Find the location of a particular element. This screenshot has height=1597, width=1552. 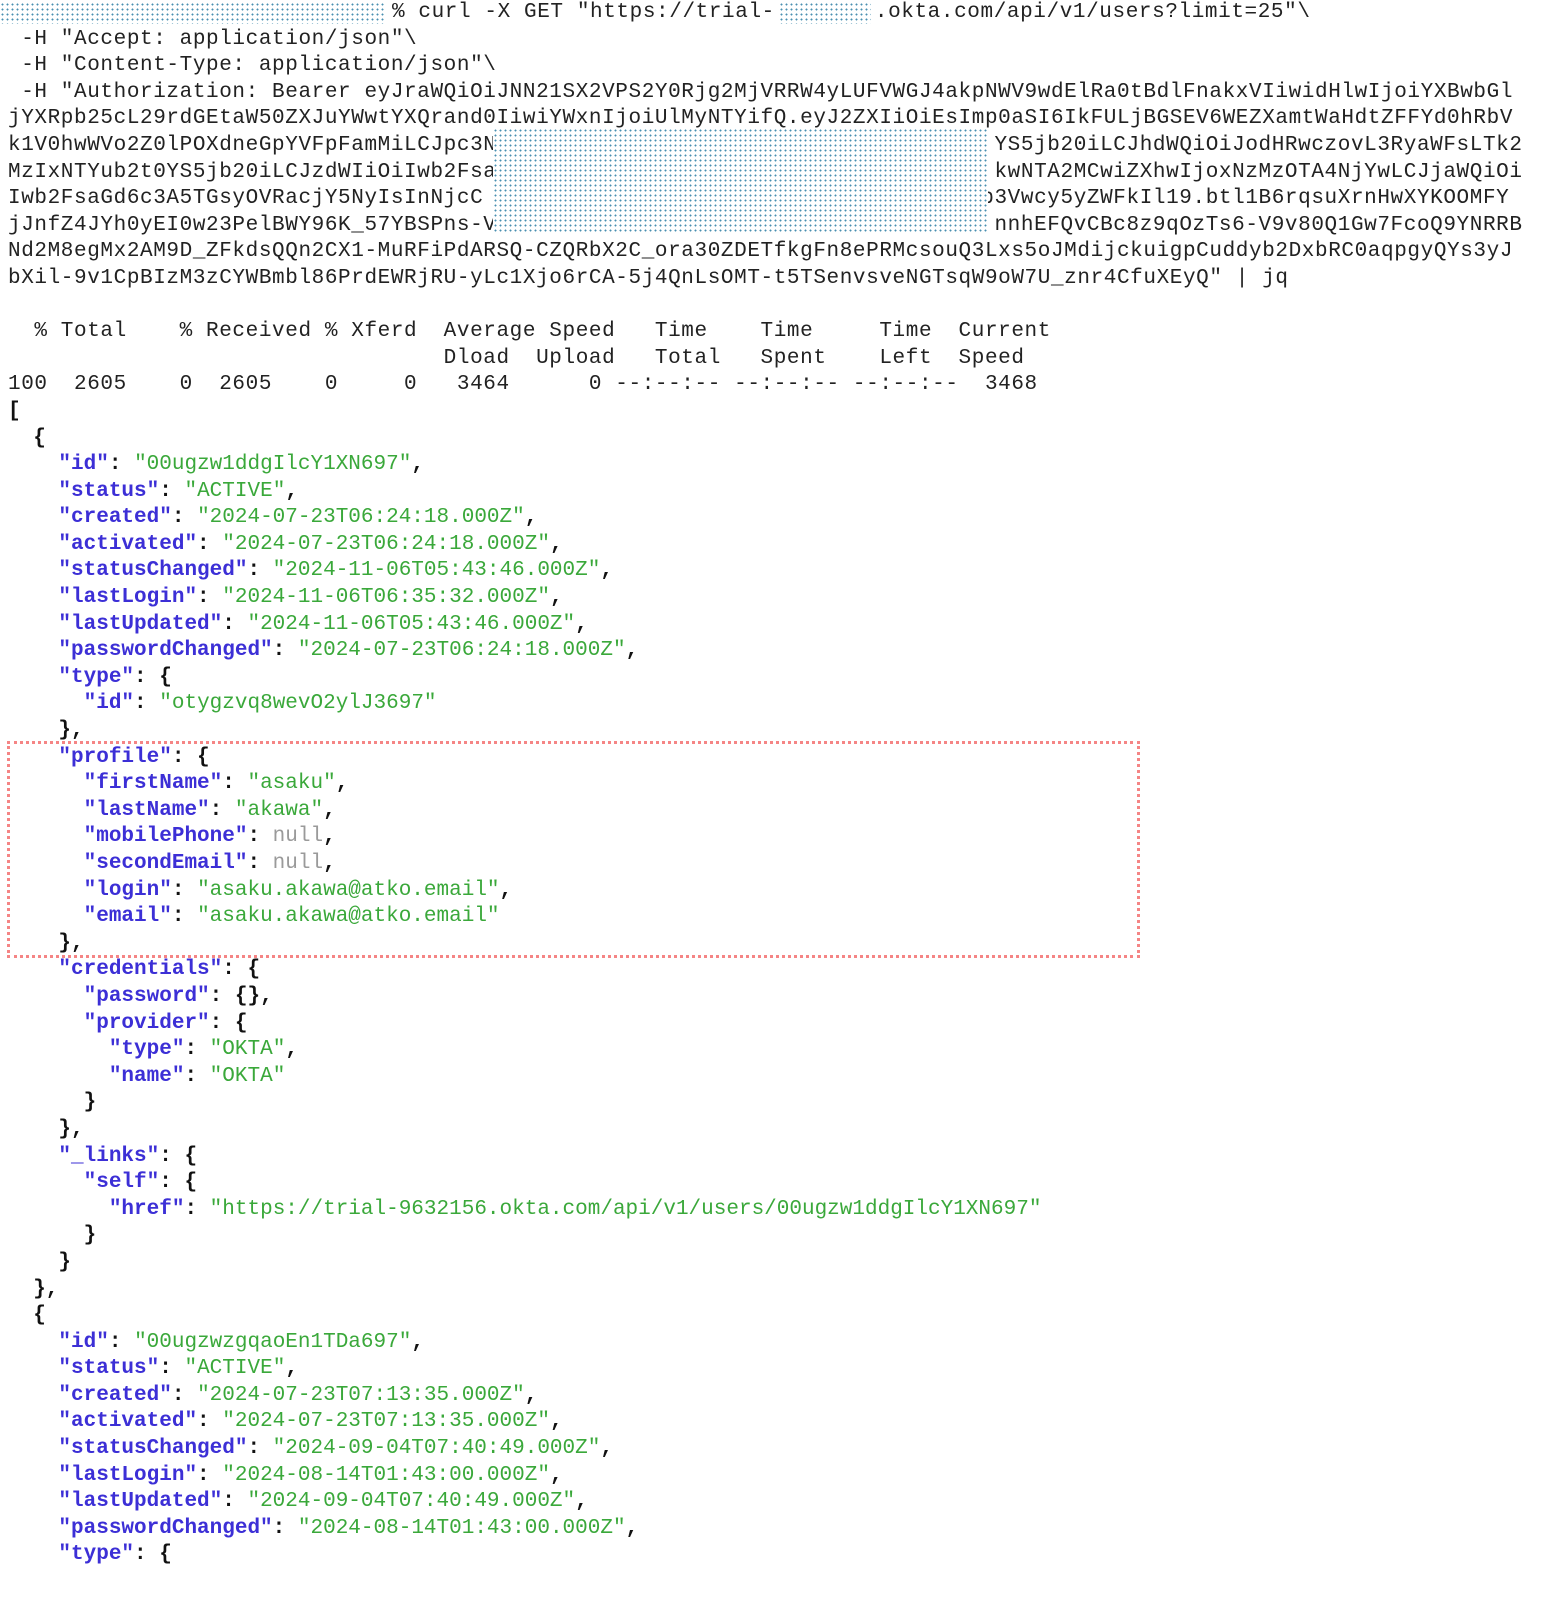

json-field-login: "login": "asaku.akawa@atko.email", is located at coordinates (298, 890).